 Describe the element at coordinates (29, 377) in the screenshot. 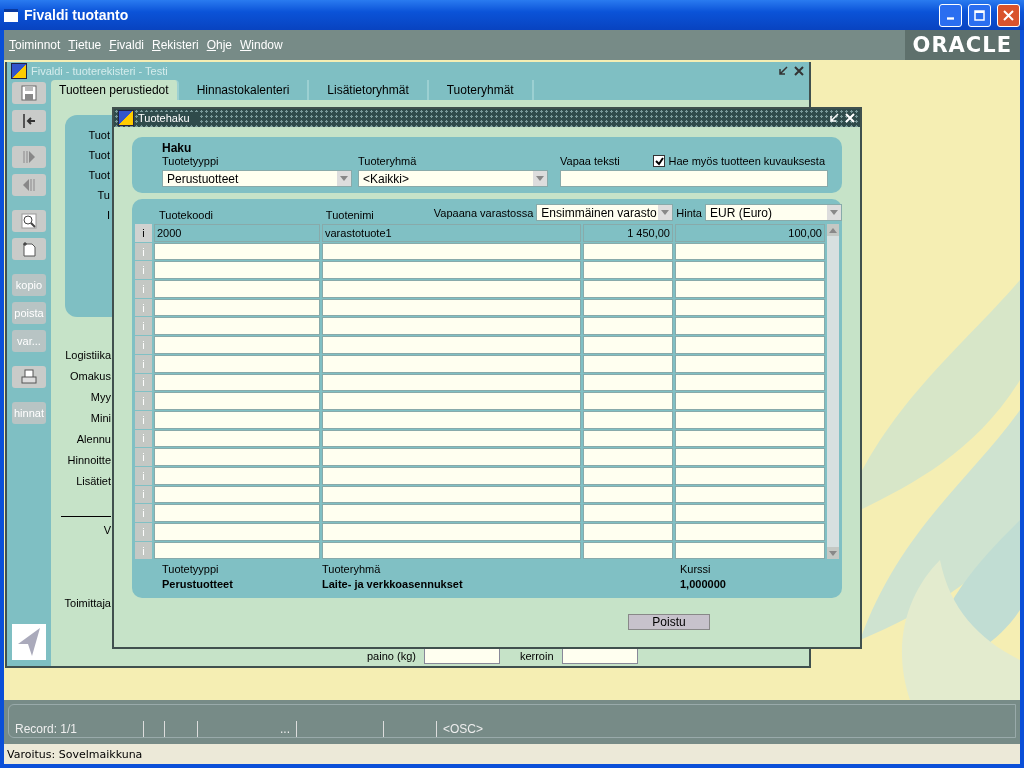

I see `print-button` at that location.